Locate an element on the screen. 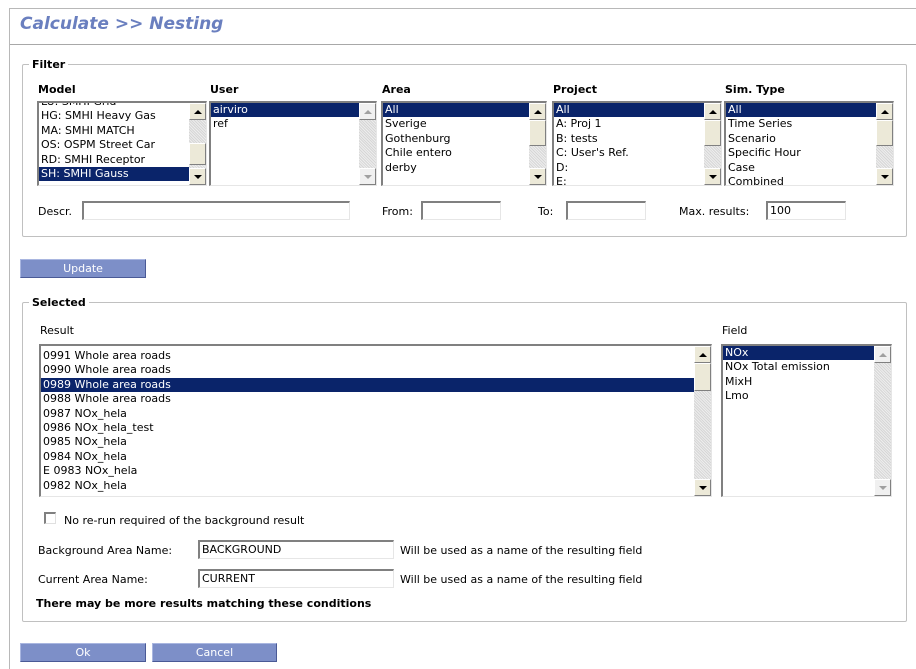 The image size is (916, 669). from-label: From: is located at coordinates (397, 211).